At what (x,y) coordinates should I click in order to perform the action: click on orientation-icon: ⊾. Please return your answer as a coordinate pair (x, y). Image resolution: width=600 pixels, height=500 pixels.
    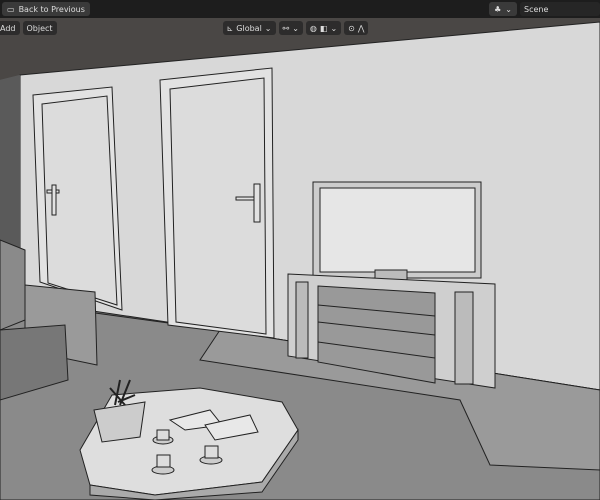
    Looking at the image, I should click on (230, 28).